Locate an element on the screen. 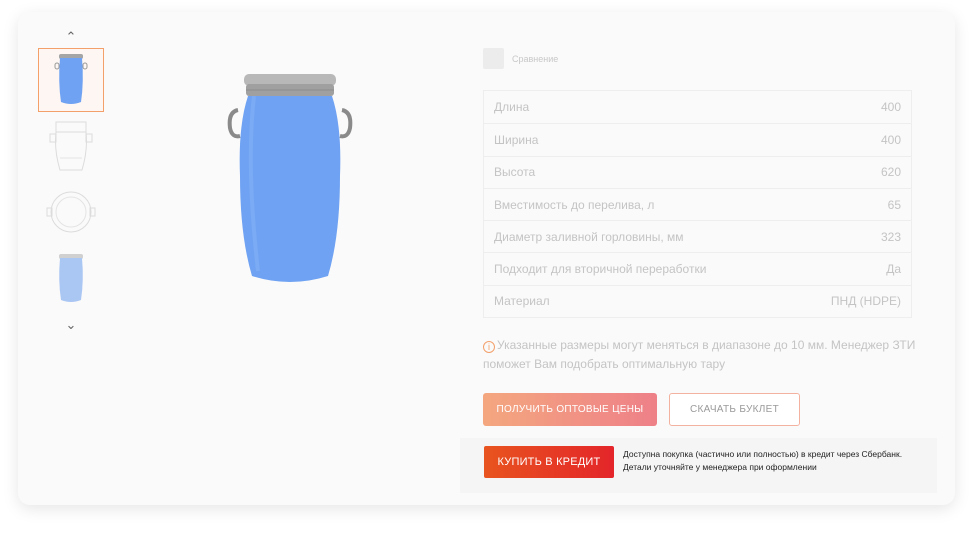  spec-value: Да is located at coordinates (893, 269).